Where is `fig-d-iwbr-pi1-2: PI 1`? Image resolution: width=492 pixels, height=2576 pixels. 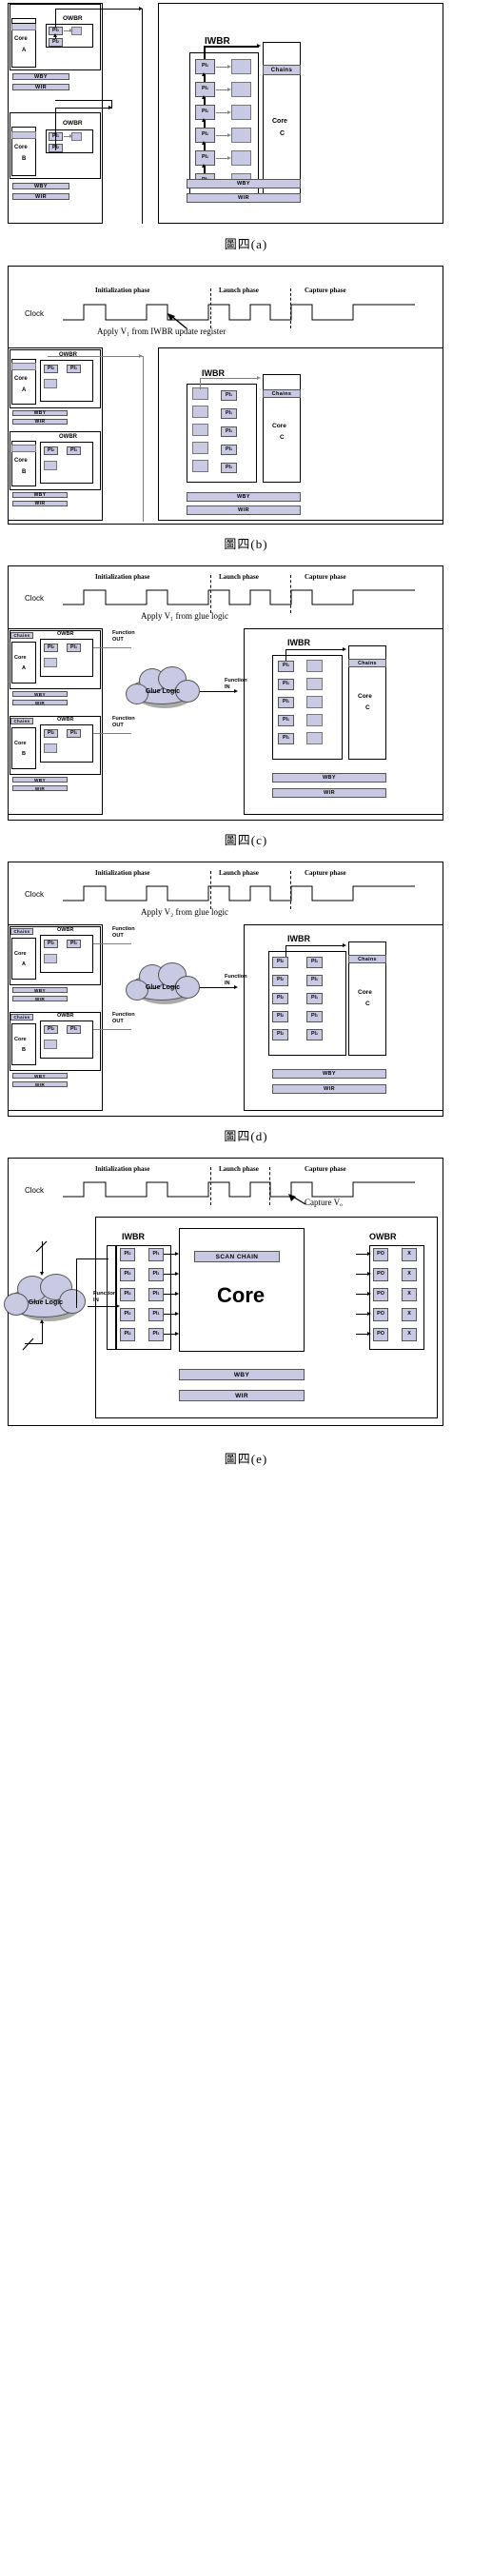
fig-d-iwbr-pi1-2: PI 1 is located at coordinates (314, 998).